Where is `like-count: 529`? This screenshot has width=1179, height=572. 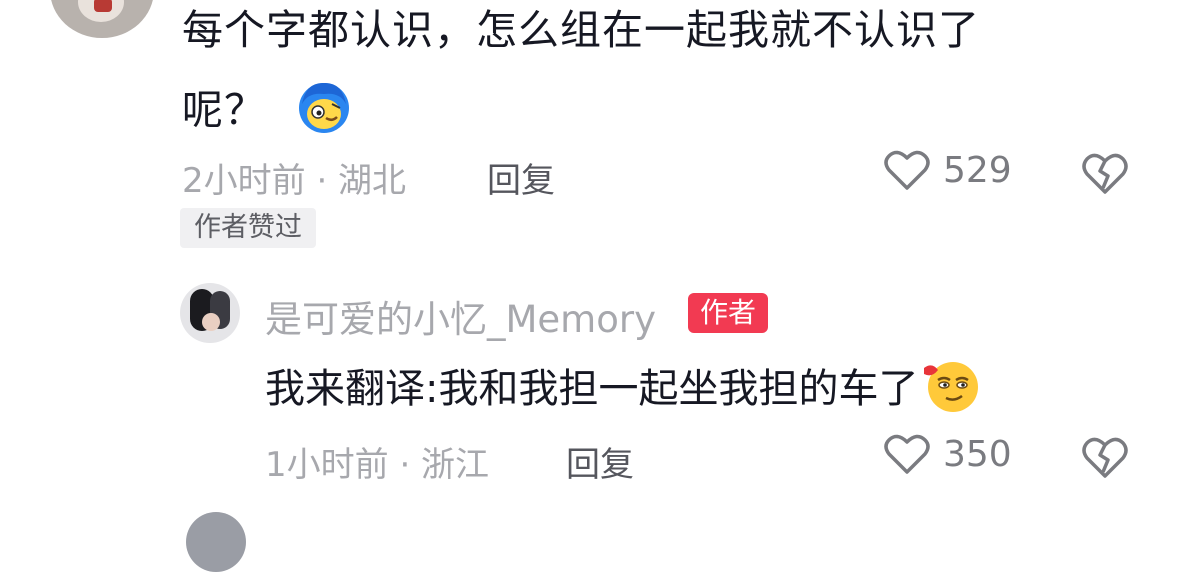
like-count: 529 is located at coordinates (977, 170).